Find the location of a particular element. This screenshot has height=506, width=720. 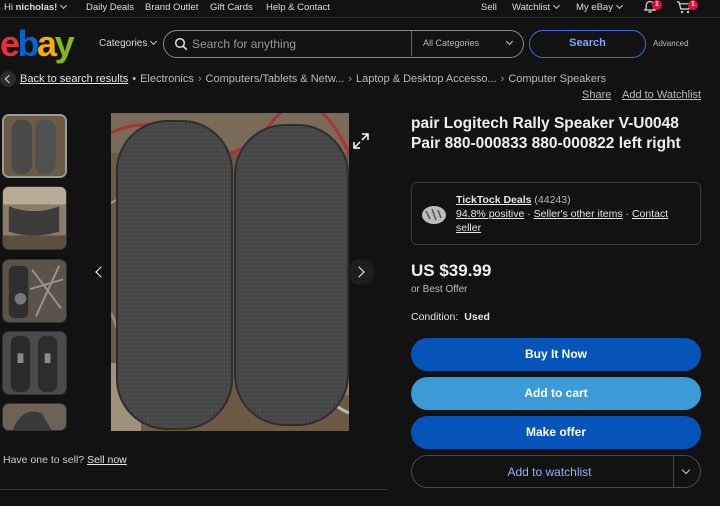

search-button: Search is located at coordinates (587, 44).